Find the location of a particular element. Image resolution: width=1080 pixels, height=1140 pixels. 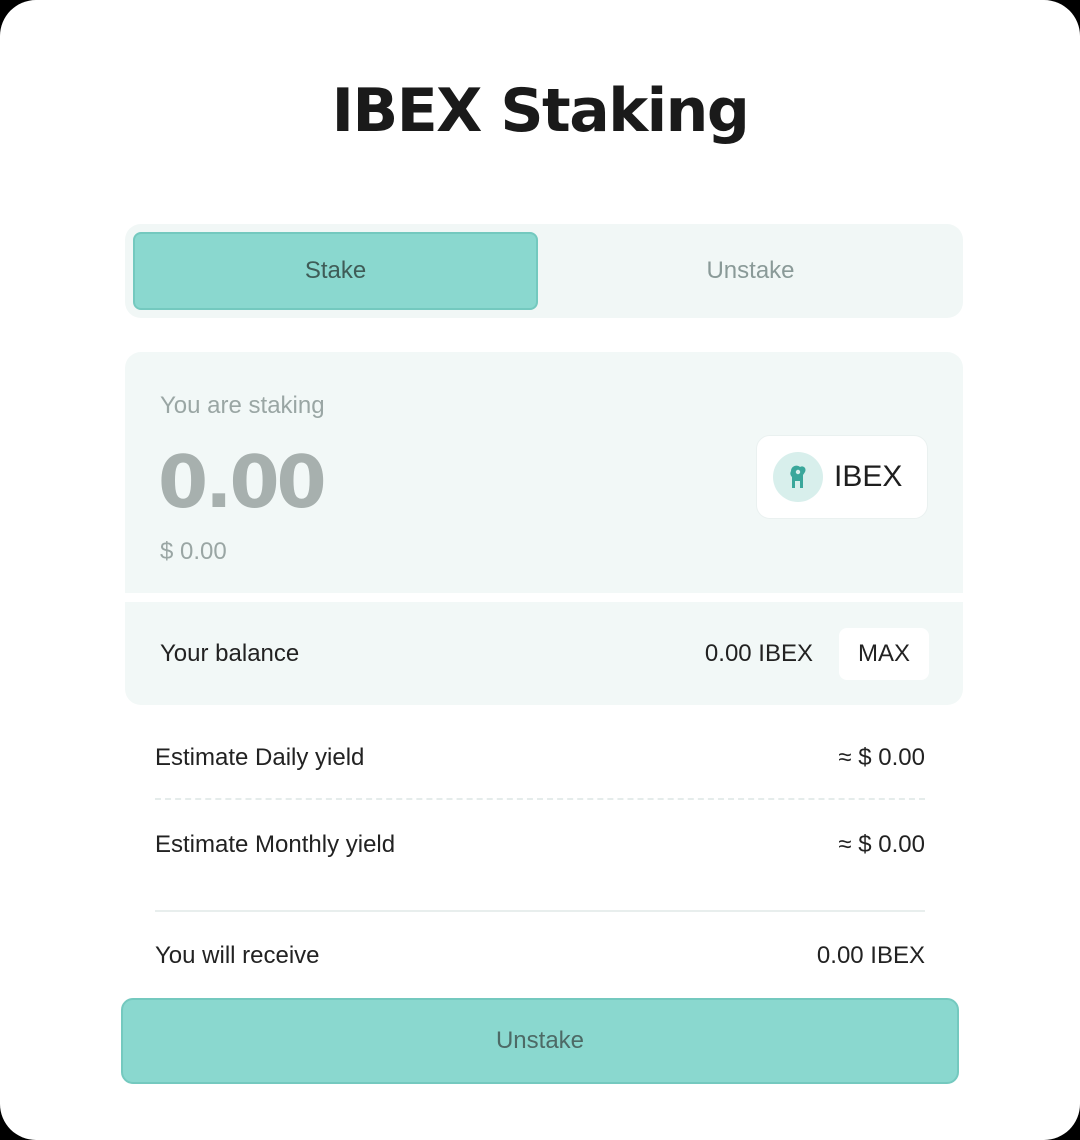

daily-yield-label: Estimate Daily yield is located at coordinates (260, 757).